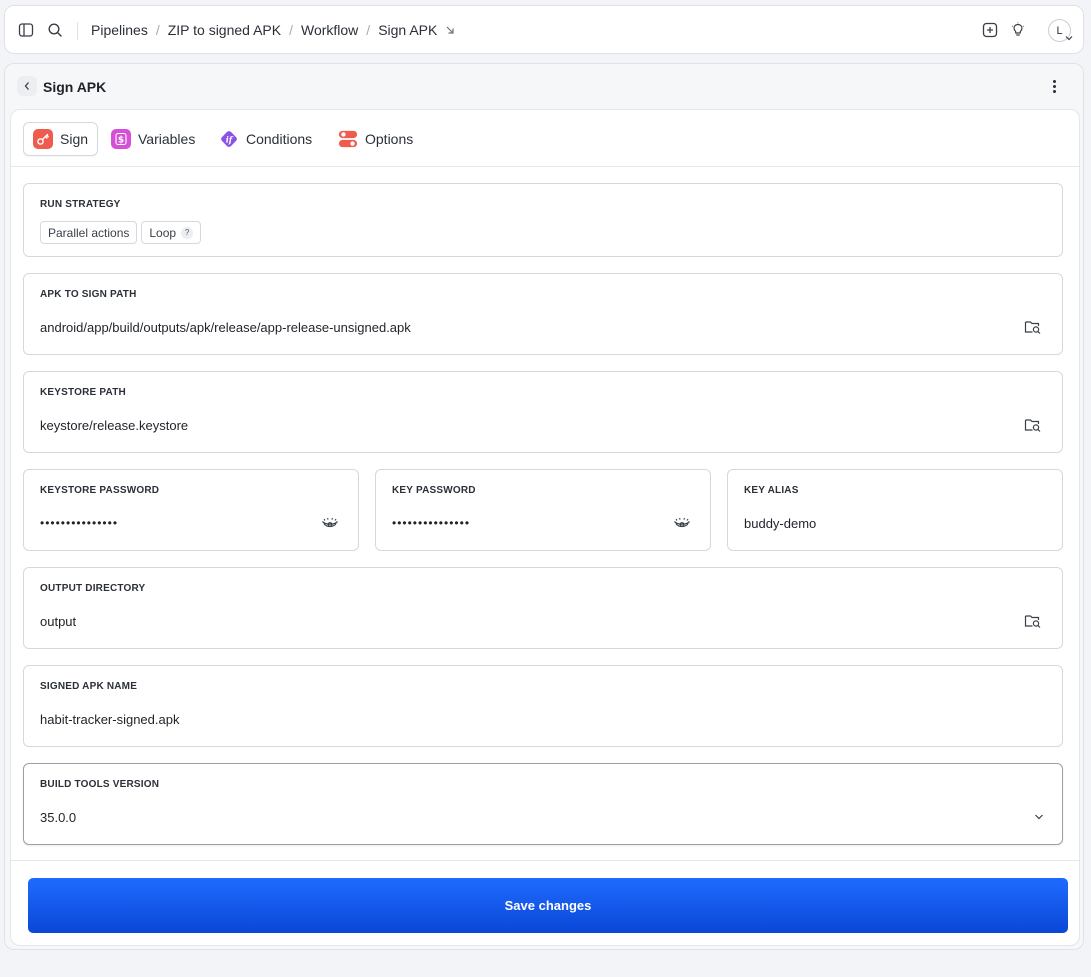 The width and height of the screenshot is (1091, 977). Describe the element at coordinates (544, 86) in the screenshot. I see `panel-header: Sign APK` at that location.